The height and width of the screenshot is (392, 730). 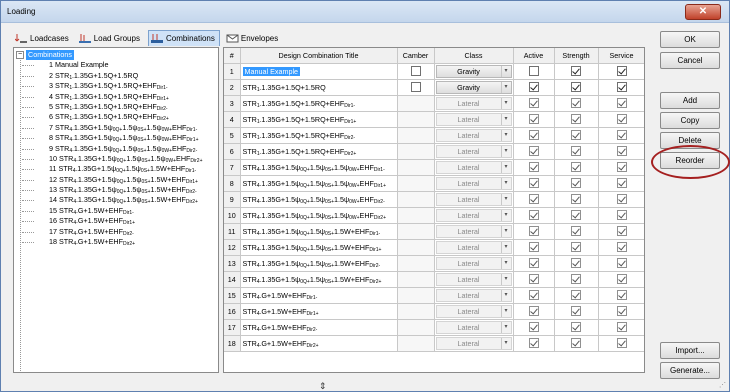 What do you see at coordinates (319, 343) in the screenshot?
I see `combination-title-cell: STR4-G+1.5W+EHFDir2+` at bounding box center [319, 343].